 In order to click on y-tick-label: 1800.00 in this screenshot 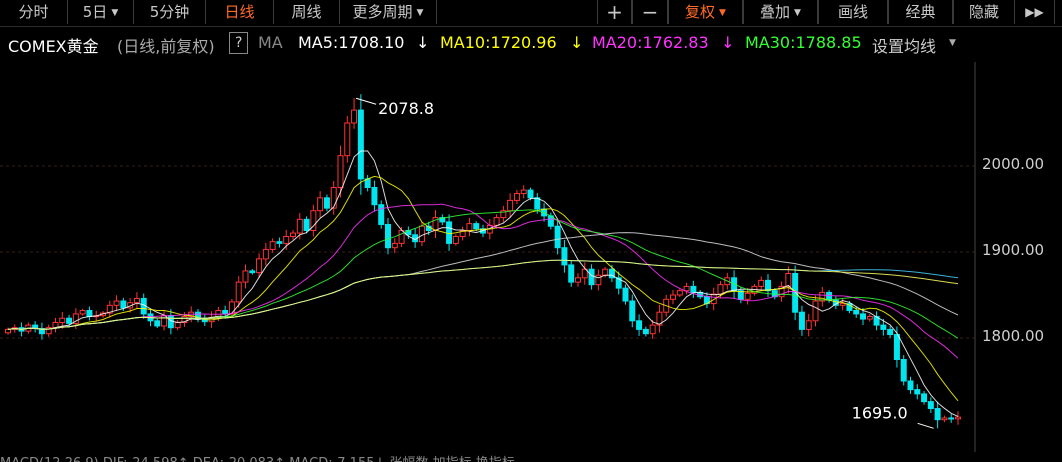, I will do `click(1013, 336)`.